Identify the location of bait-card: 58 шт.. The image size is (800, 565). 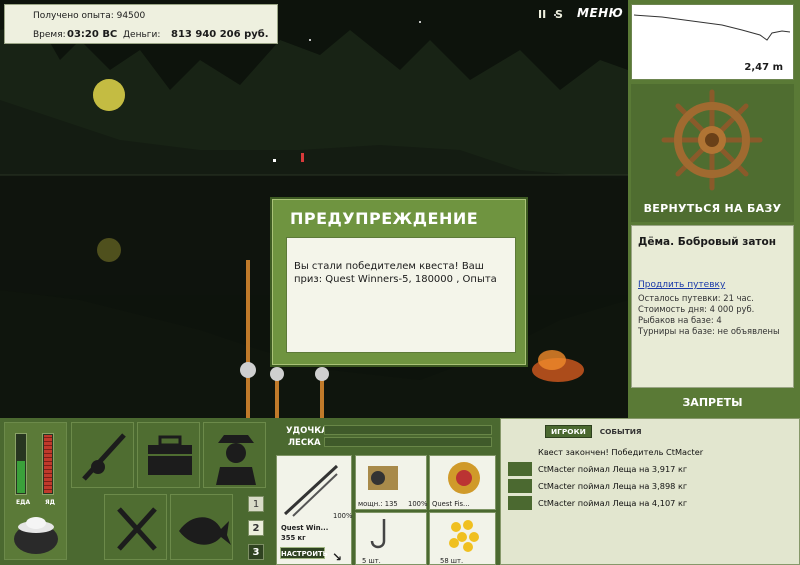
(462, 538).